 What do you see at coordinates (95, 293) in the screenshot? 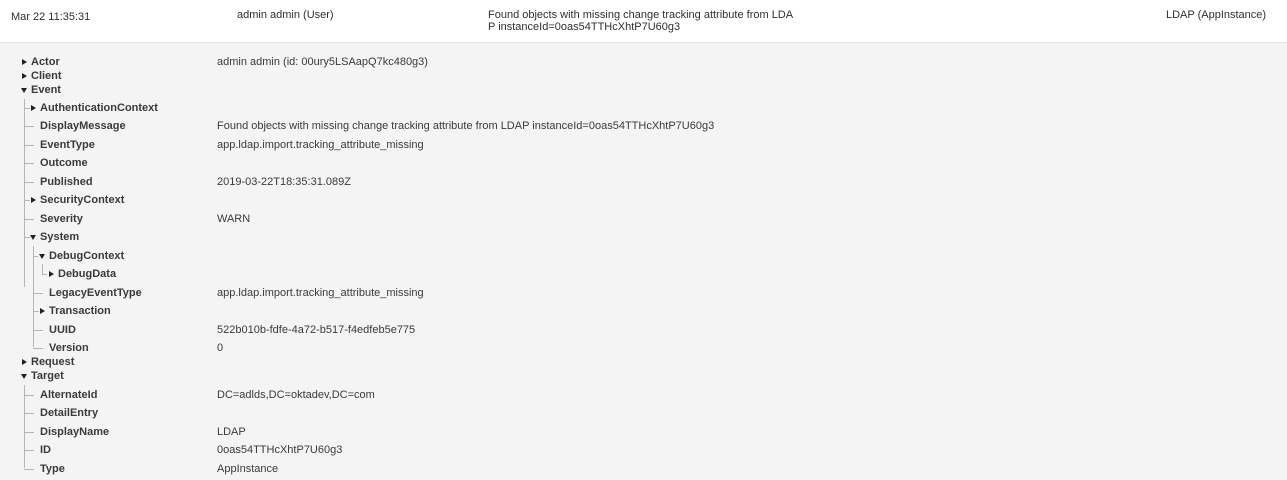
I see `node-label: LegacyEventType` at bounding box center [95, 293].